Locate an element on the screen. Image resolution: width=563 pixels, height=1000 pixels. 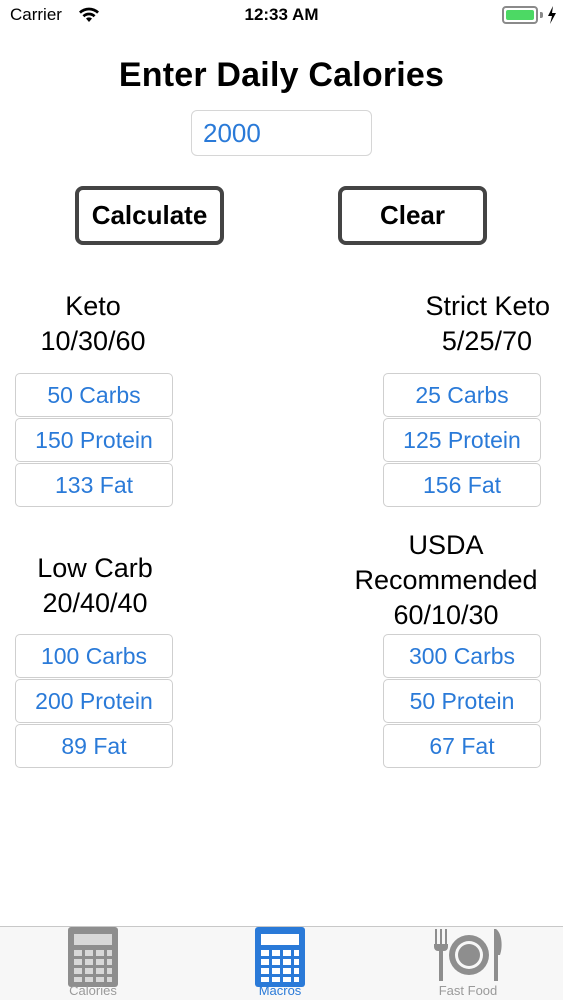
diet-usda-label: USDA Recommended 60/10/30 is located at coordinates (446, 580).